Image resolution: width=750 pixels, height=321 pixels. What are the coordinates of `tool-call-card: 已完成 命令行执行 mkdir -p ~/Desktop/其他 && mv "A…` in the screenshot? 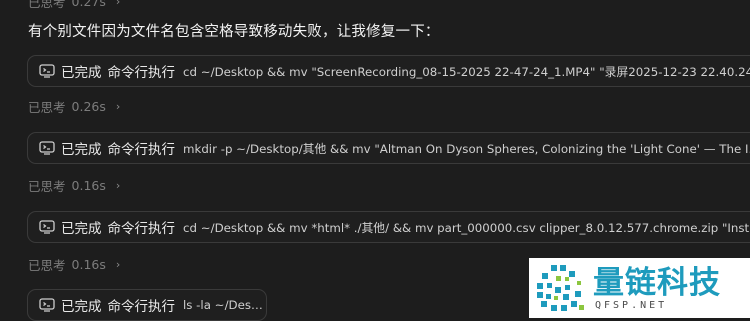 It's located at (388, 148).